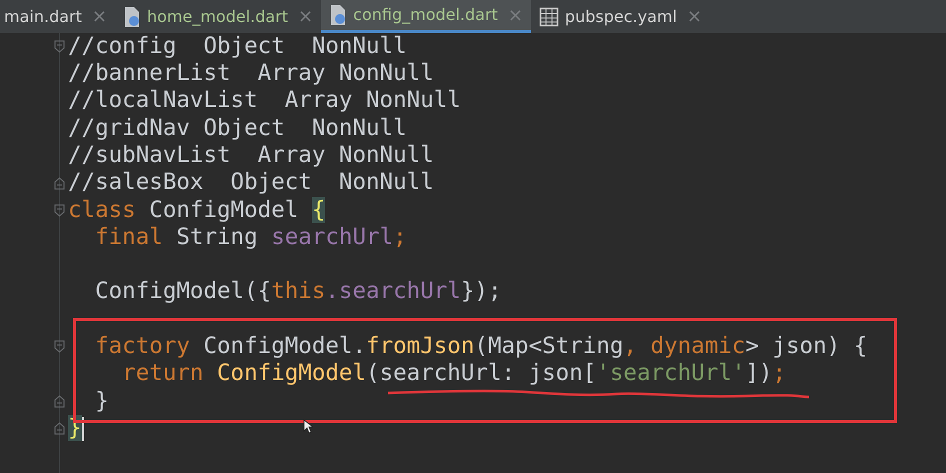 The height and width of the screenshot is (473, 946). What do you see at coordinates (250, 237) in the screenshot?
I see `code-line: final String searchUrl;` at bounding box center [250, 237].